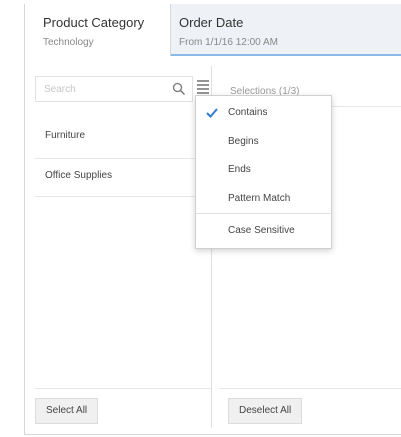  Describe the element at coordinates (78, 175) in the screenshot. I see `list-item-office-supplies: Office Supplies` at that location.